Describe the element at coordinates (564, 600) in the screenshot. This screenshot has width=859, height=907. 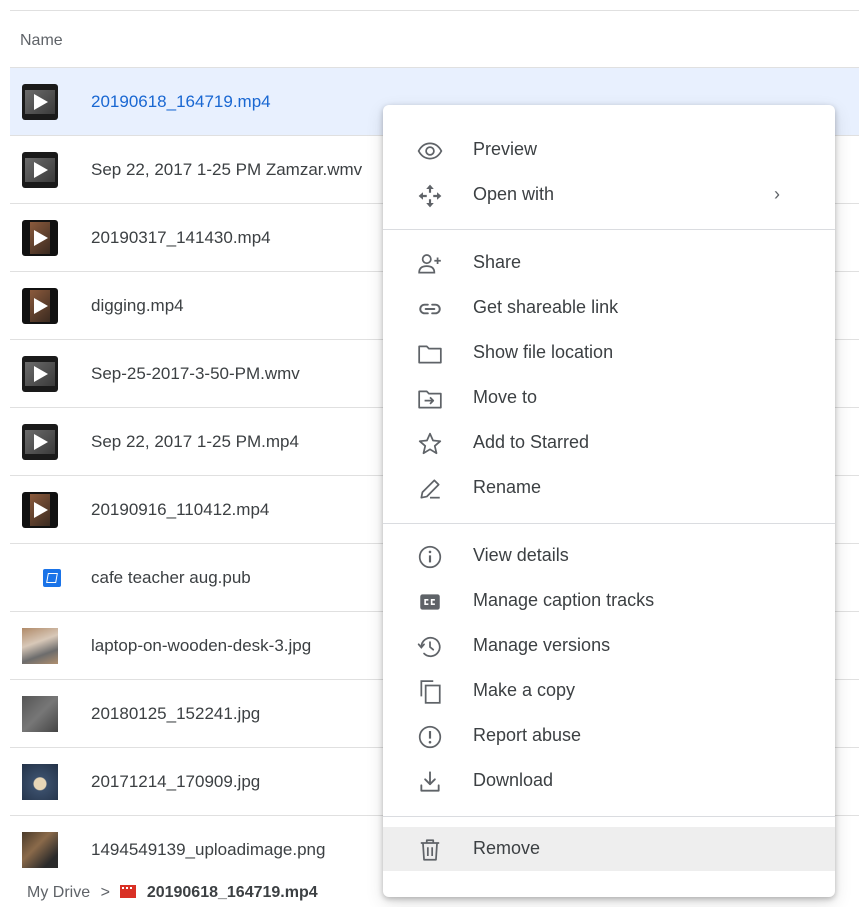
I see `menu-item-label: Manage caption tracks` at that location.